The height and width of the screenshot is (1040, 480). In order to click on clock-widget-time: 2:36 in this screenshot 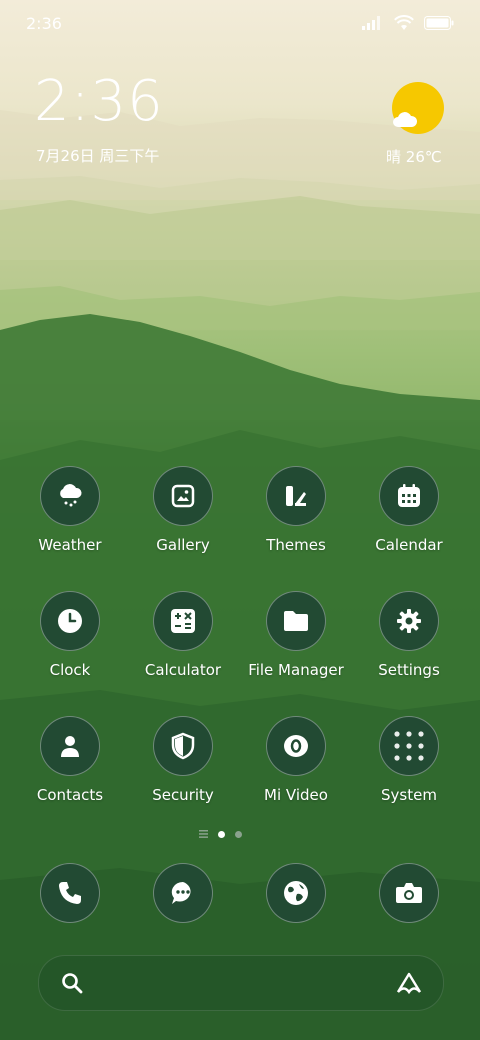, I will do `click(99, 102)`.